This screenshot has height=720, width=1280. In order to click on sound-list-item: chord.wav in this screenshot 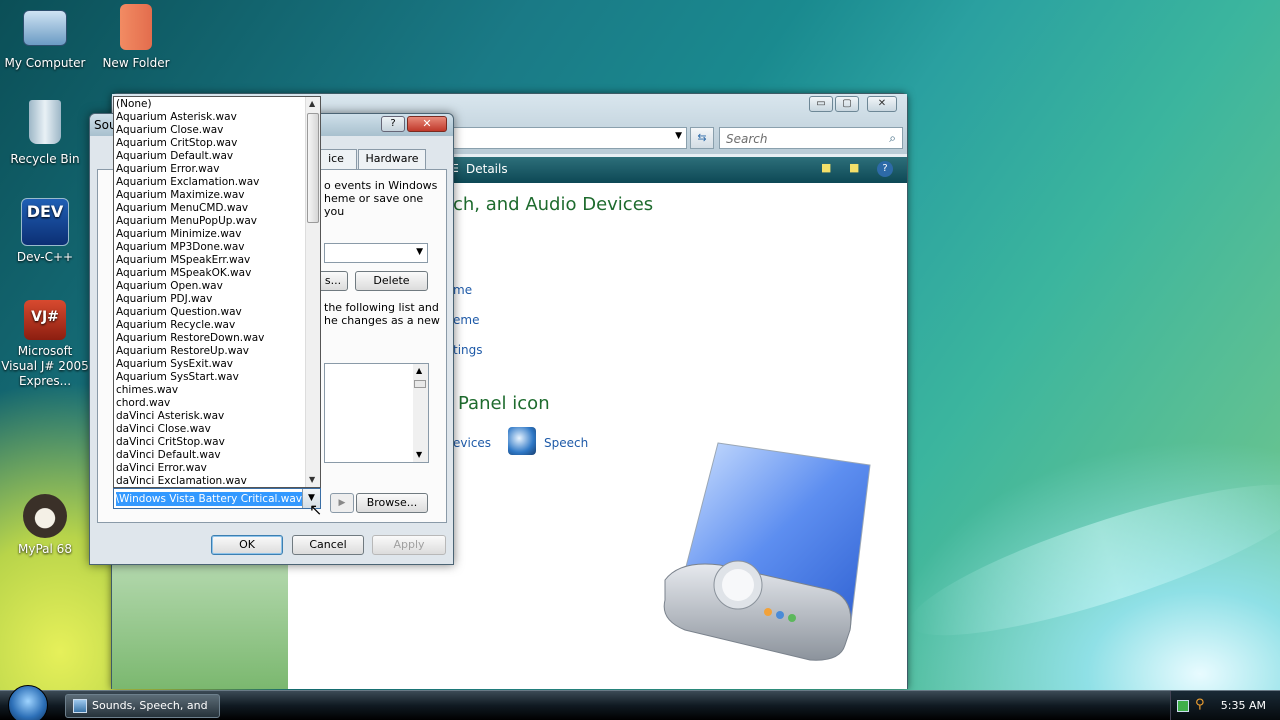, I will do `click(210, 403)`.